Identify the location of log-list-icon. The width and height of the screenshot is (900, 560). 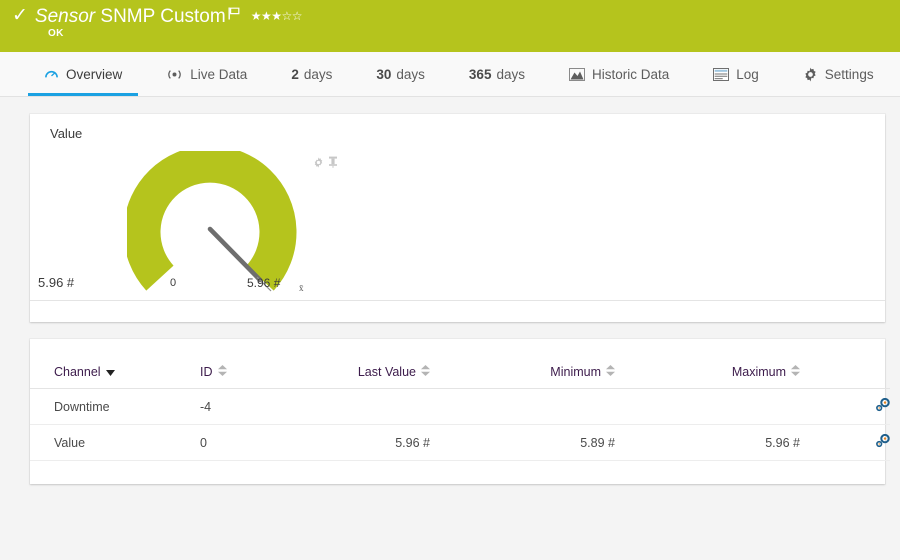
(721, 74).